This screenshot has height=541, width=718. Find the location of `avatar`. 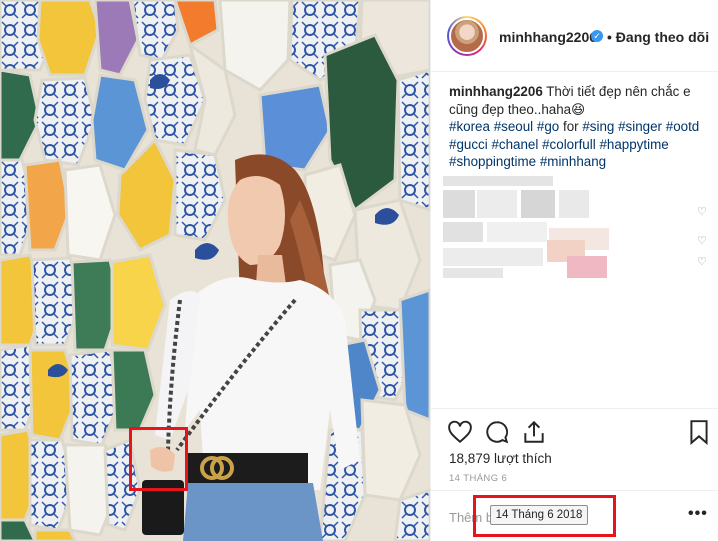

avatar is located at coordinates (467, 36).